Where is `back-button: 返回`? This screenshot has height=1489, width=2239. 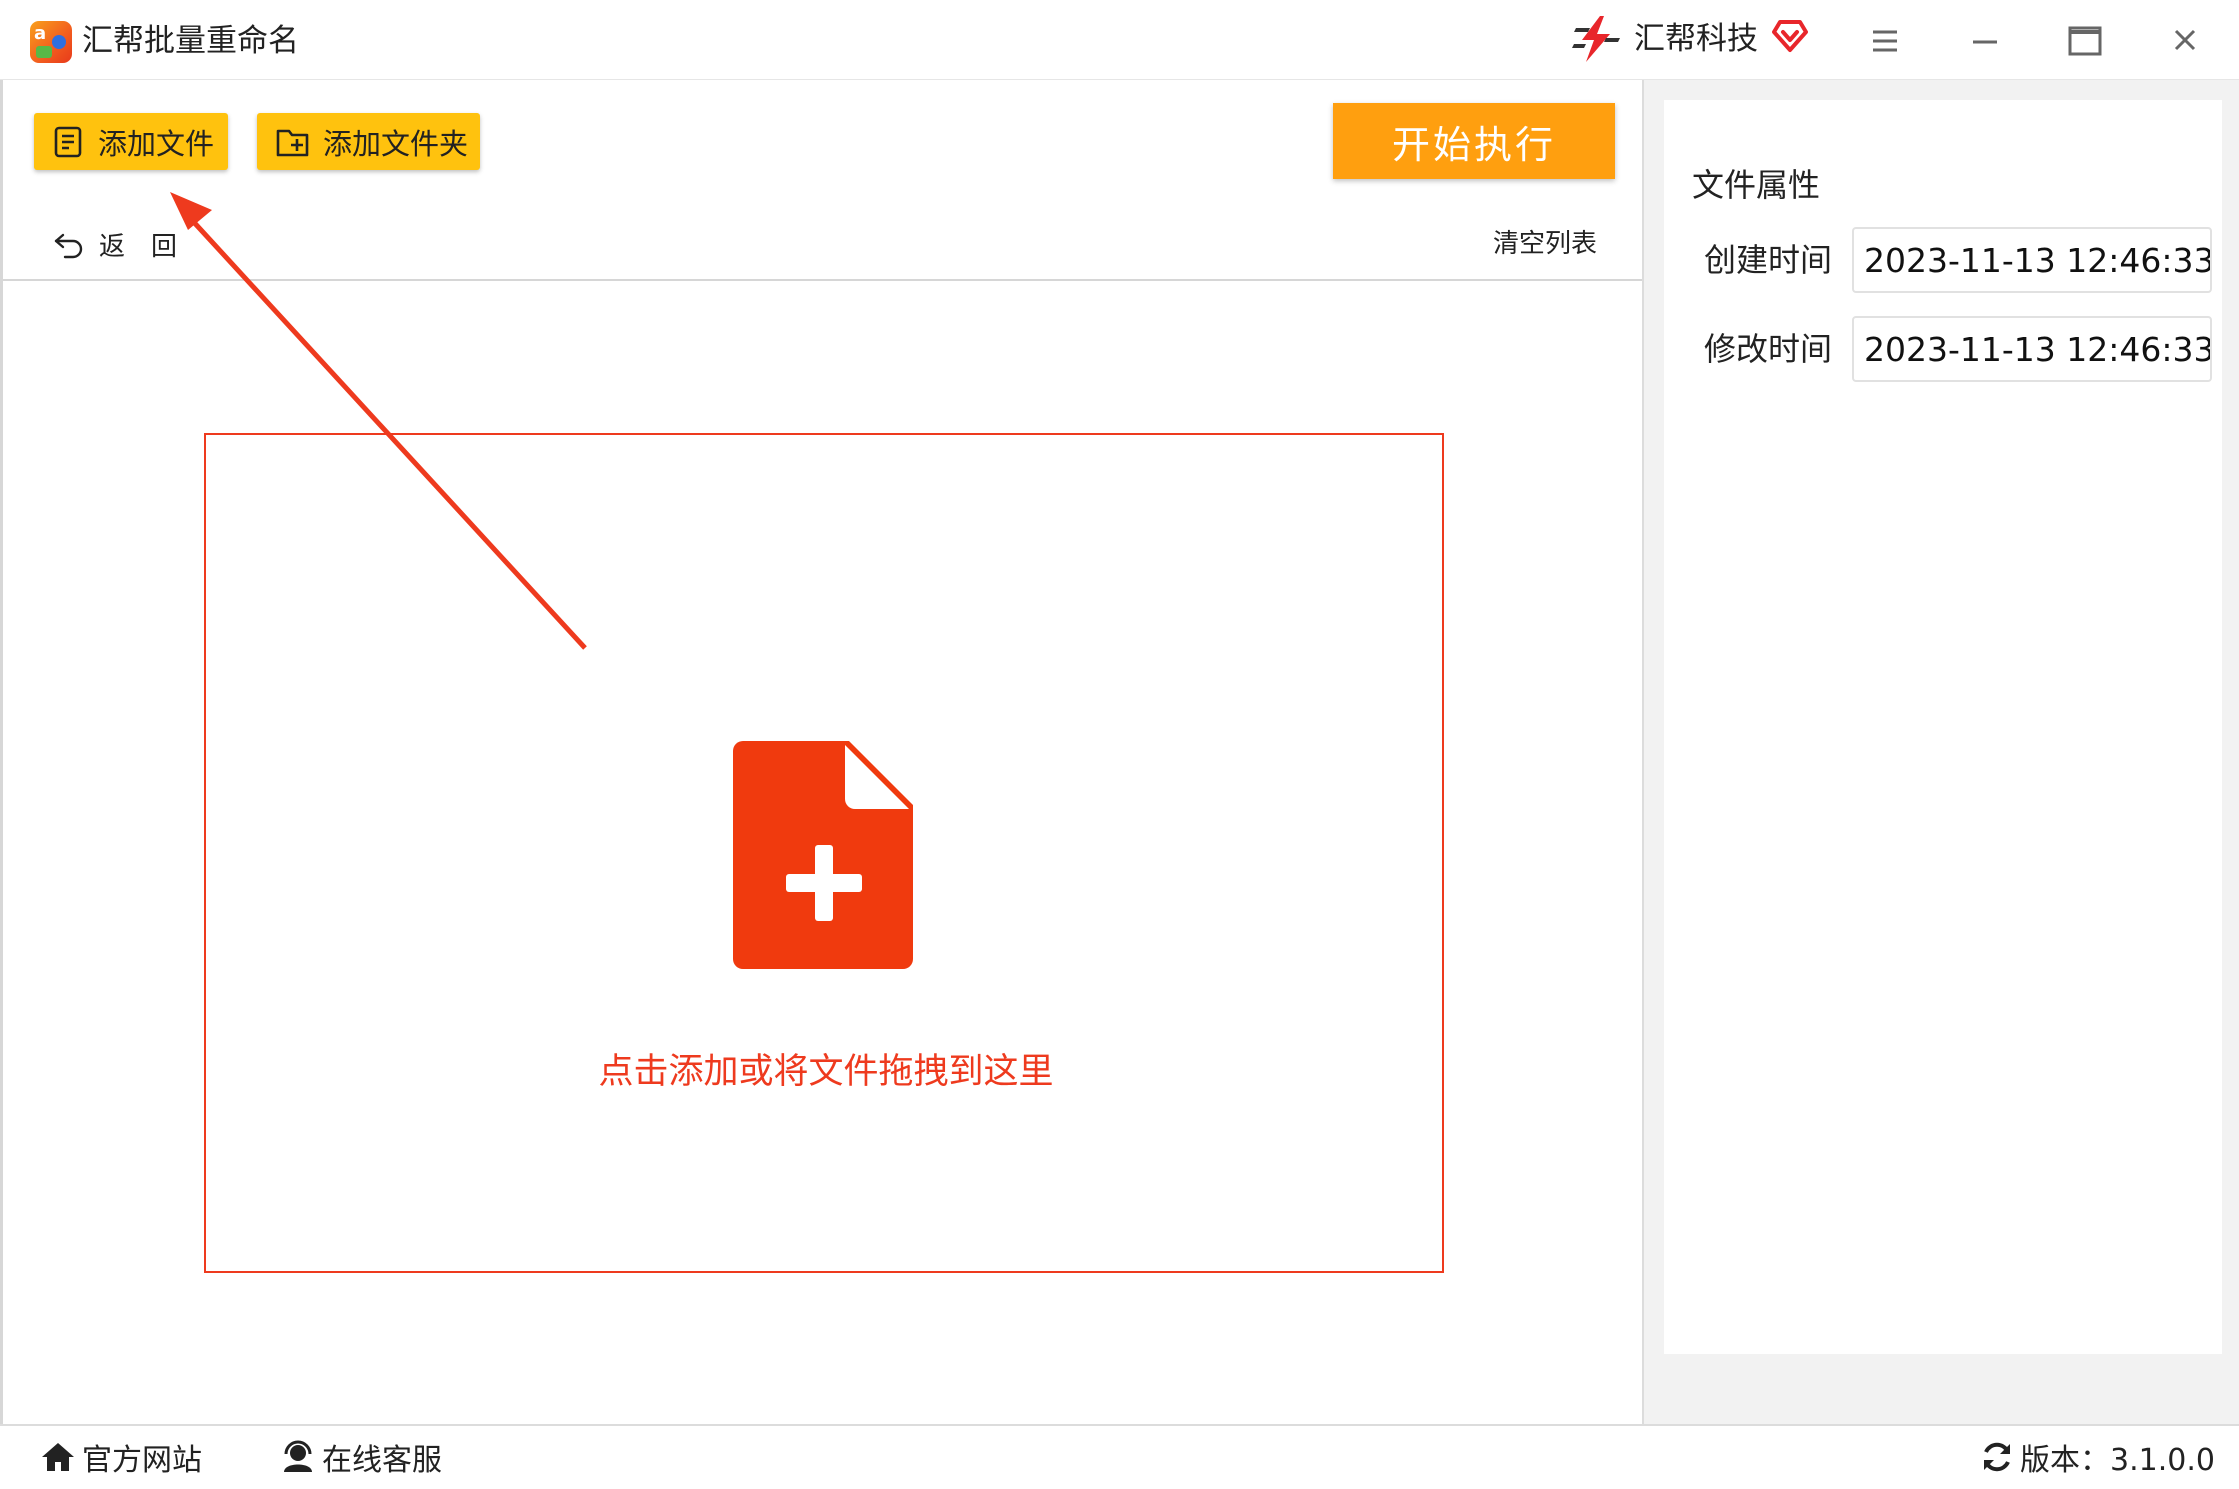
back-button: 返回 is located at coordinates (128, 244).